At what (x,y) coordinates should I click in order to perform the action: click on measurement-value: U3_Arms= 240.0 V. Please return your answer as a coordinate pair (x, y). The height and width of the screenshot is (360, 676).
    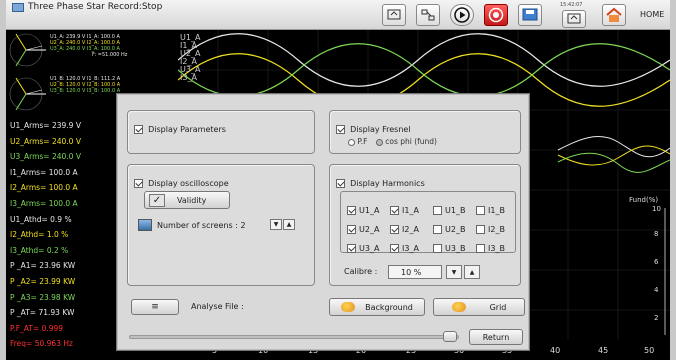
    Looking at the image, I should click on (45, 157).